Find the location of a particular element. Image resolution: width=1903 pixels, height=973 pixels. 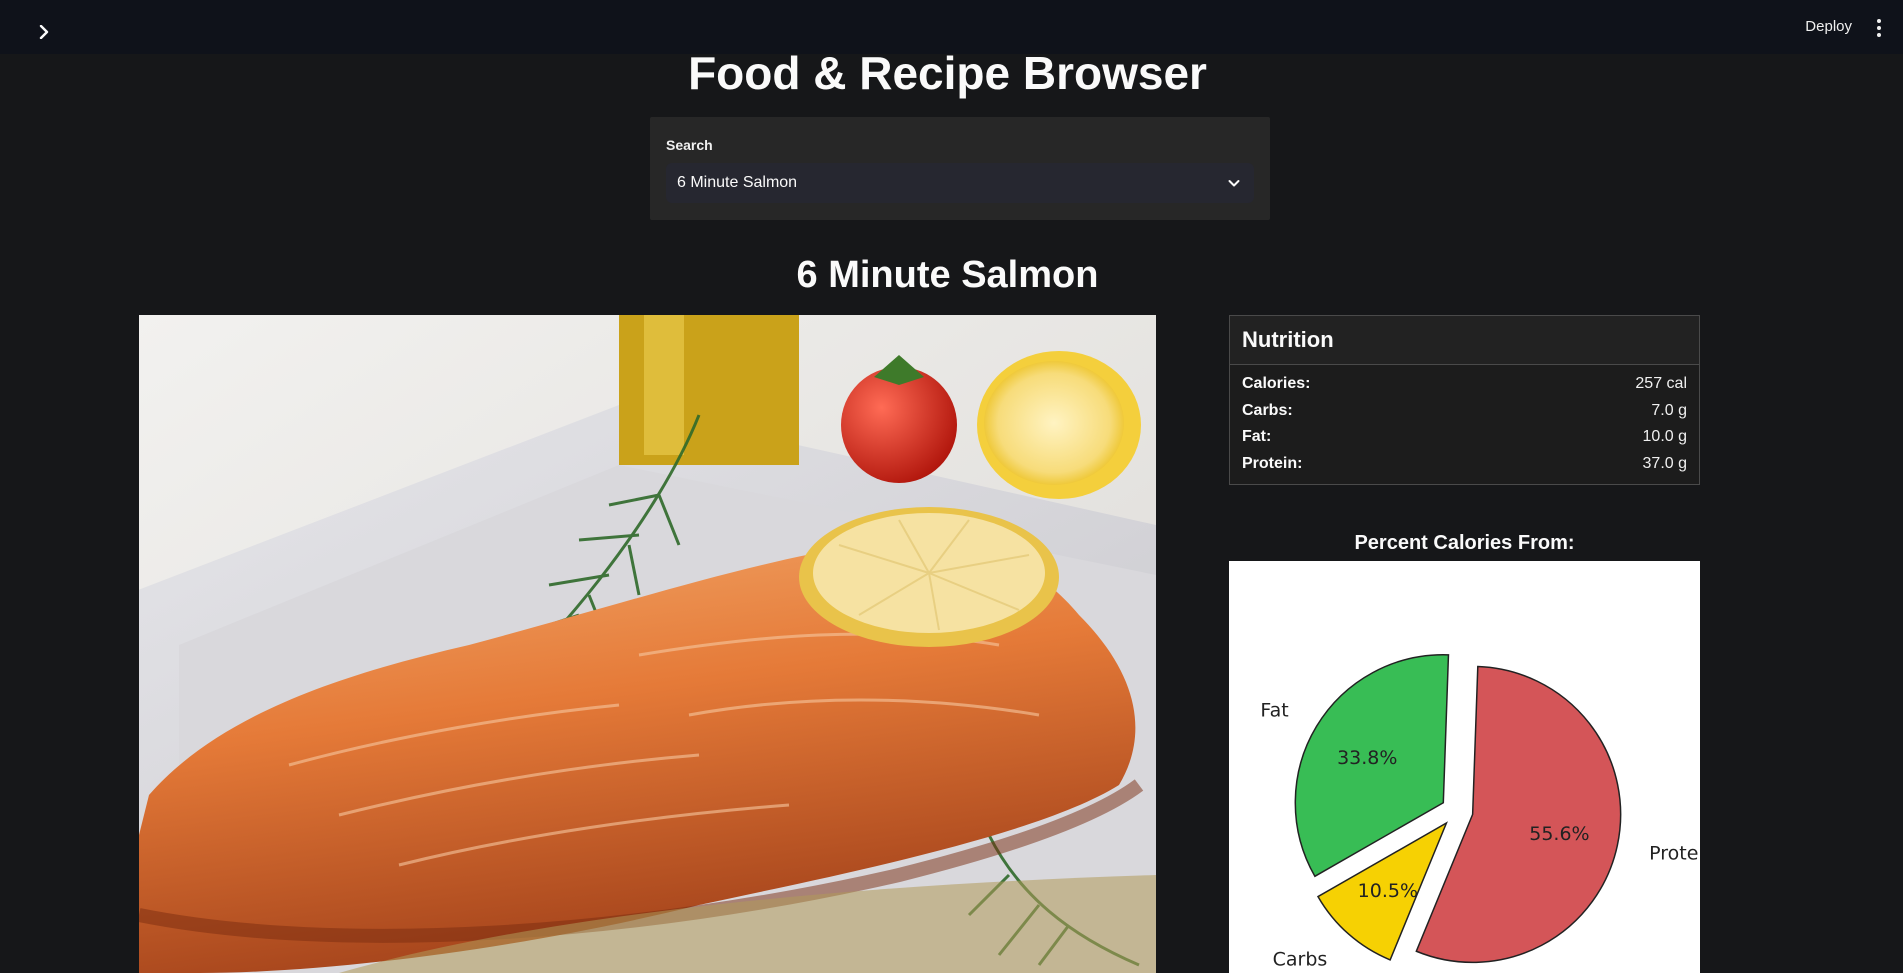

nutrition-value: 37.0 g is located at coordinates (1664, 463).